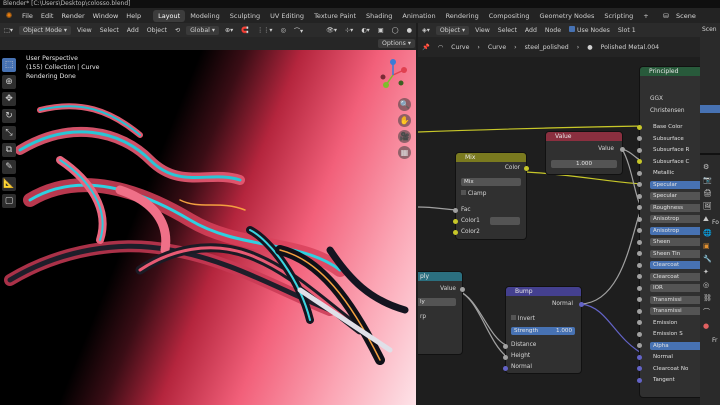 This screenshot has height=405, width=720. What do you see at coordinates (418, 16) in the screenshot?
I see `tab-animation: Animation` at bounding box center [418, 16].